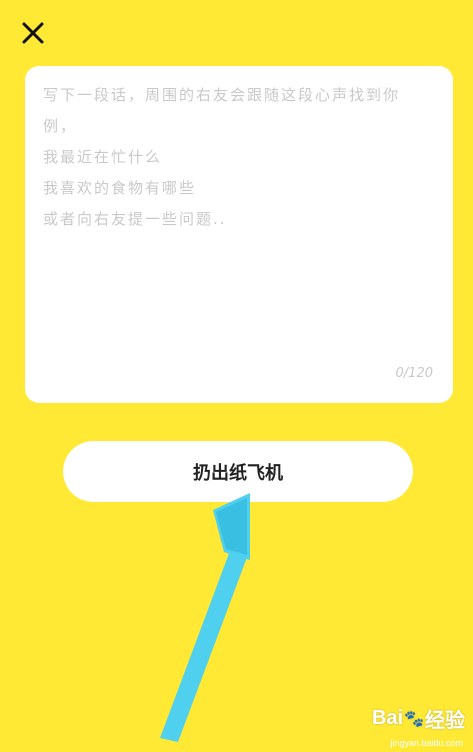 The width and height of the screenshot is (473, 752). I want to click on watermark-site: jingyan.baidu.com, so click(426, 743).